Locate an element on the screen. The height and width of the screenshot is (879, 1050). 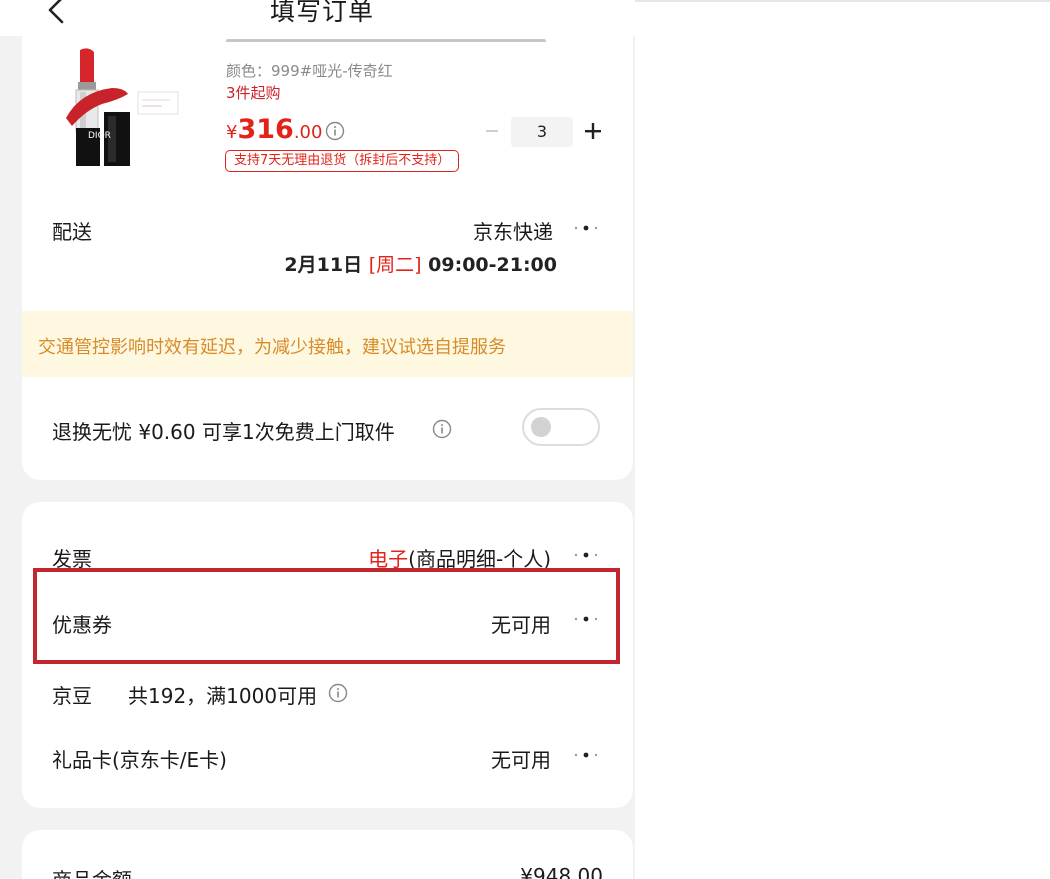
gift-card-value: 无可用 is located at coordinates (521, 758).